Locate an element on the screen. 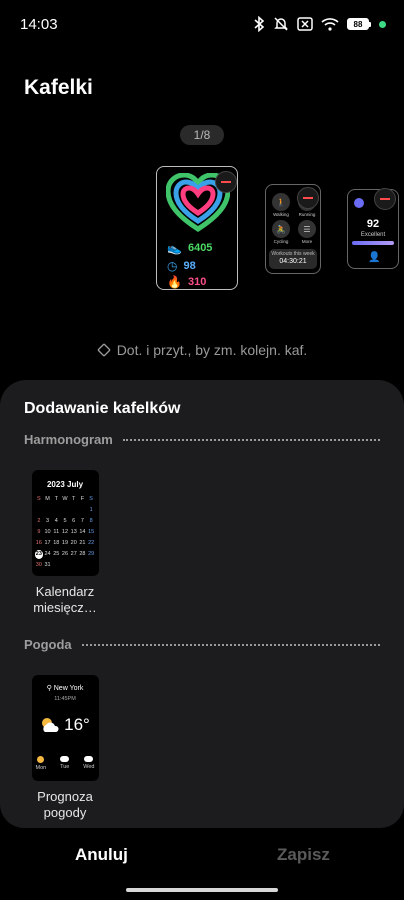  action-bar: Anuluj Zapisz is located at coordinates (202, 856).